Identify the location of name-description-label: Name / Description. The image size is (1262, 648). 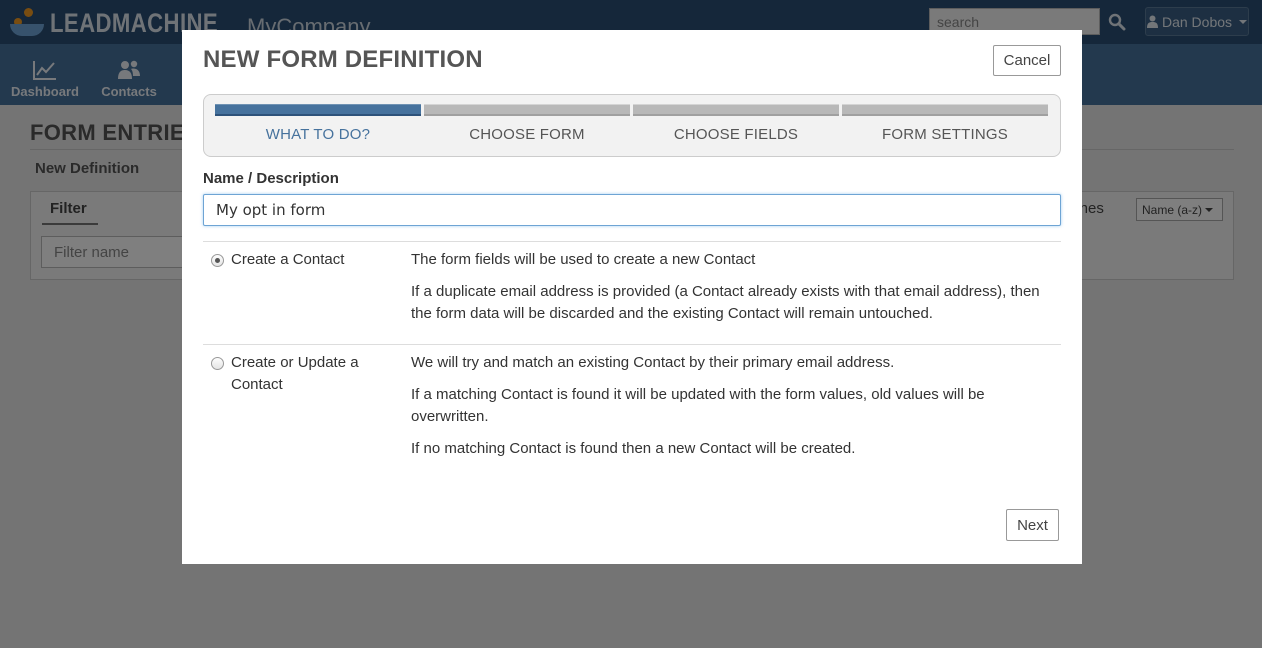
(271, 178).